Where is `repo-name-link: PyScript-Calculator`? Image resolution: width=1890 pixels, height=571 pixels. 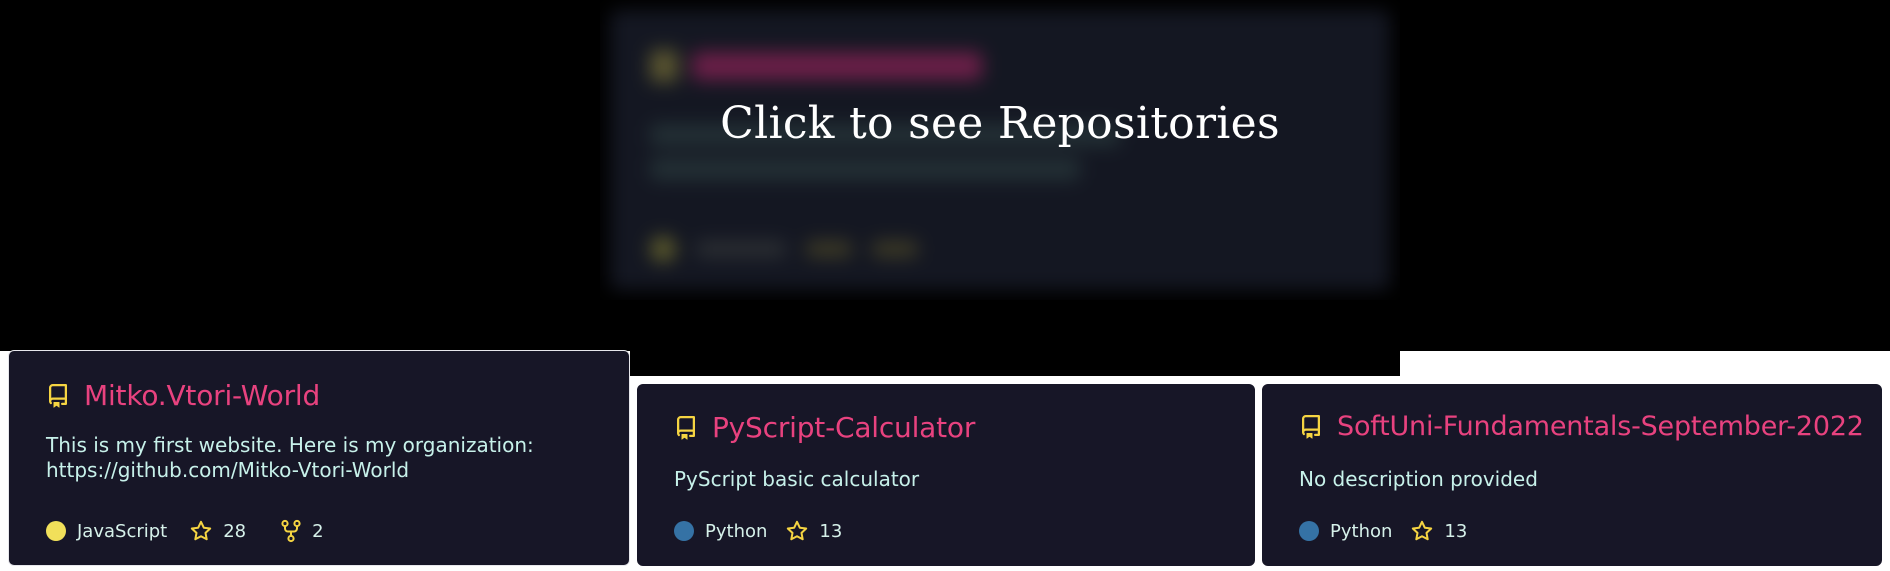
repo-name-link: PyScript-Calculator is located at coordinates (843, 427).